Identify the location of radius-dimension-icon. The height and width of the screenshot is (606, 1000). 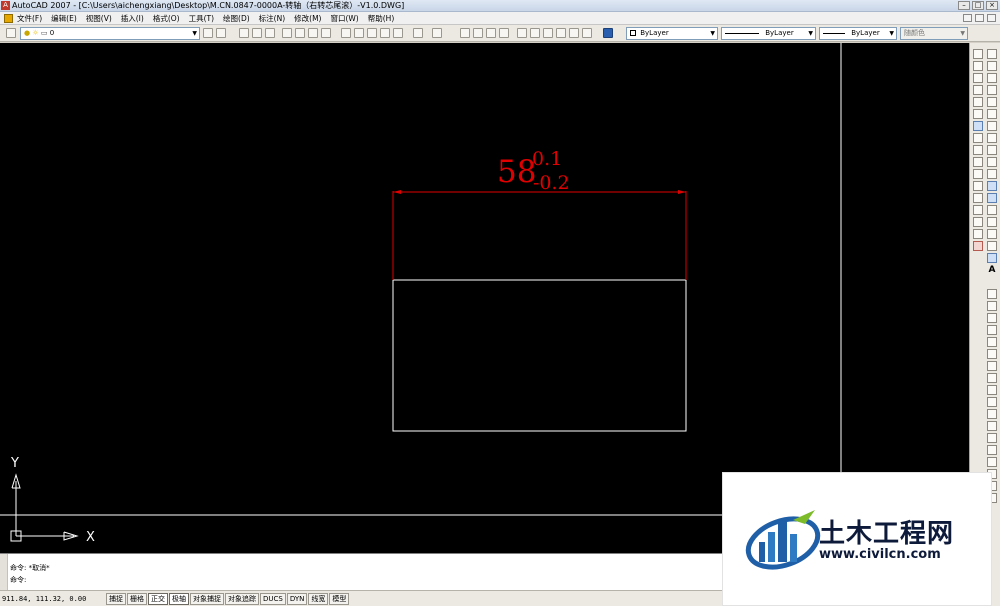
(992, 342).